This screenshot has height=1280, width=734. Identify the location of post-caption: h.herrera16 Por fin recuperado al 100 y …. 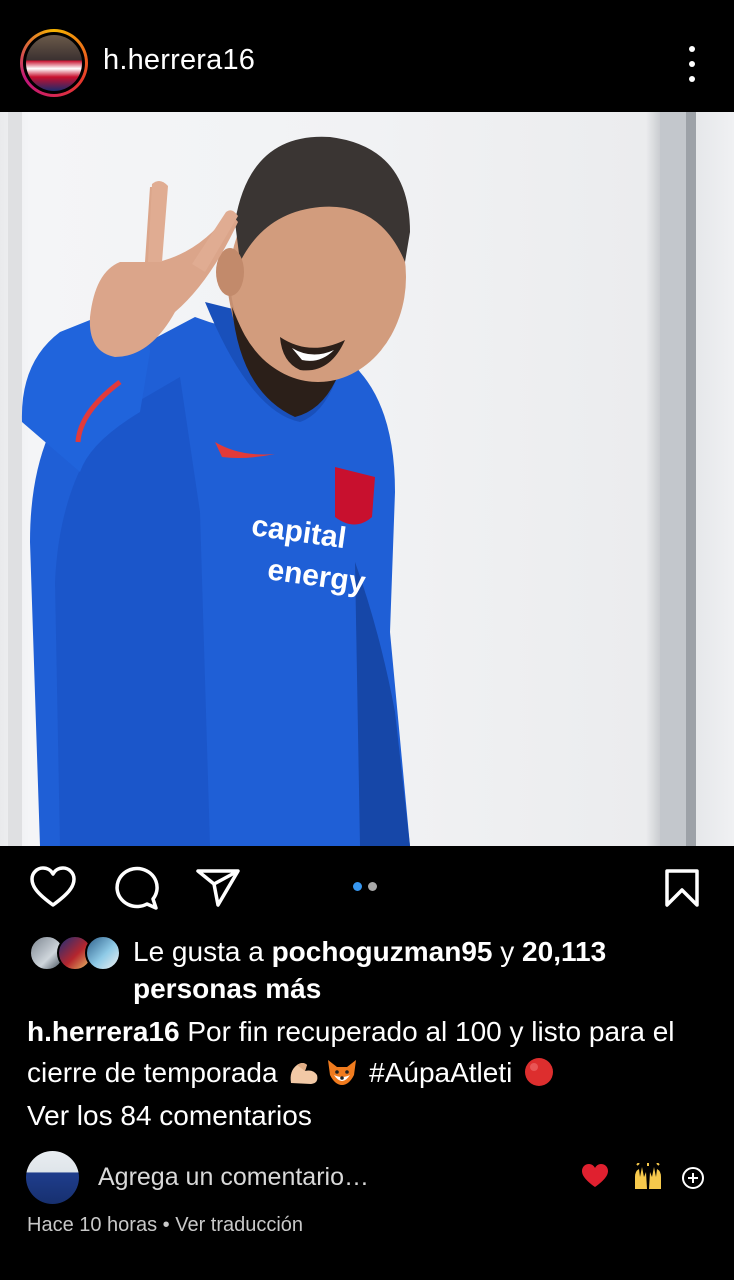
(372, 1052).